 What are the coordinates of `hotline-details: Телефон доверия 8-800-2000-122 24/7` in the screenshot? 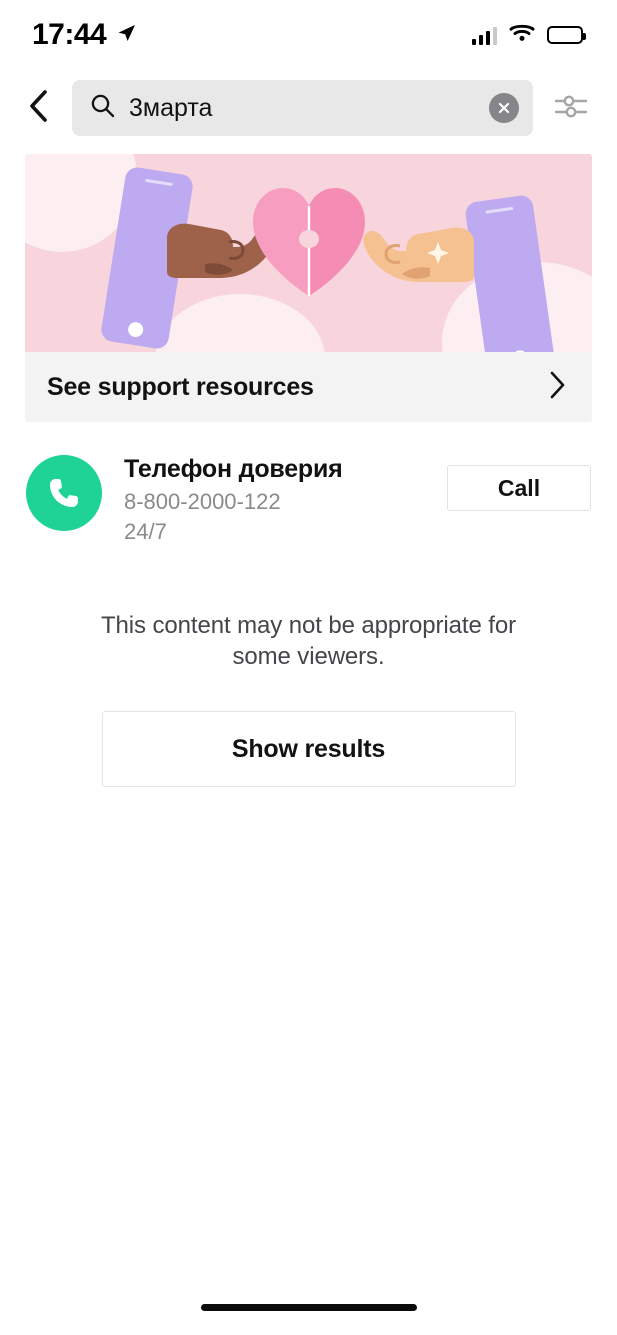 It's located at (274, 499).